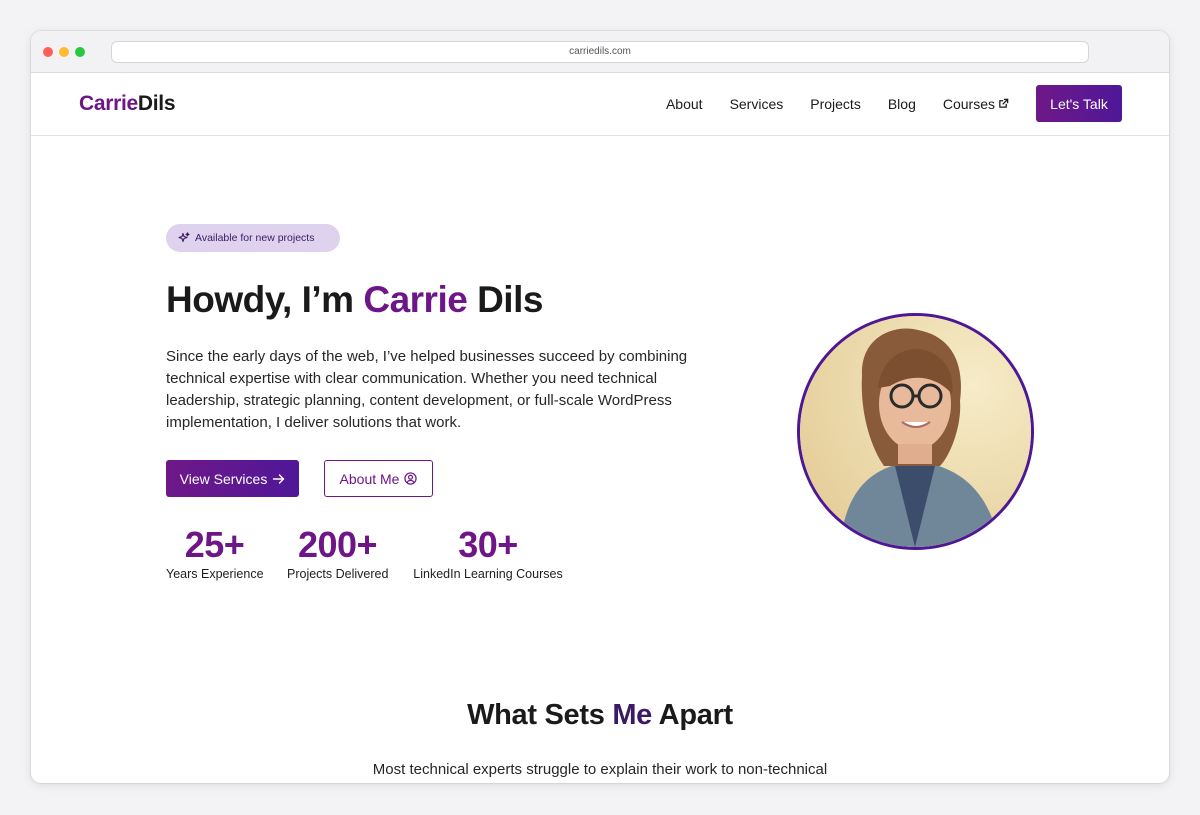 Image resolution: width=1200 pixels, height=815 pixels. I want to click on portrait-illustration, so click(915, 431).